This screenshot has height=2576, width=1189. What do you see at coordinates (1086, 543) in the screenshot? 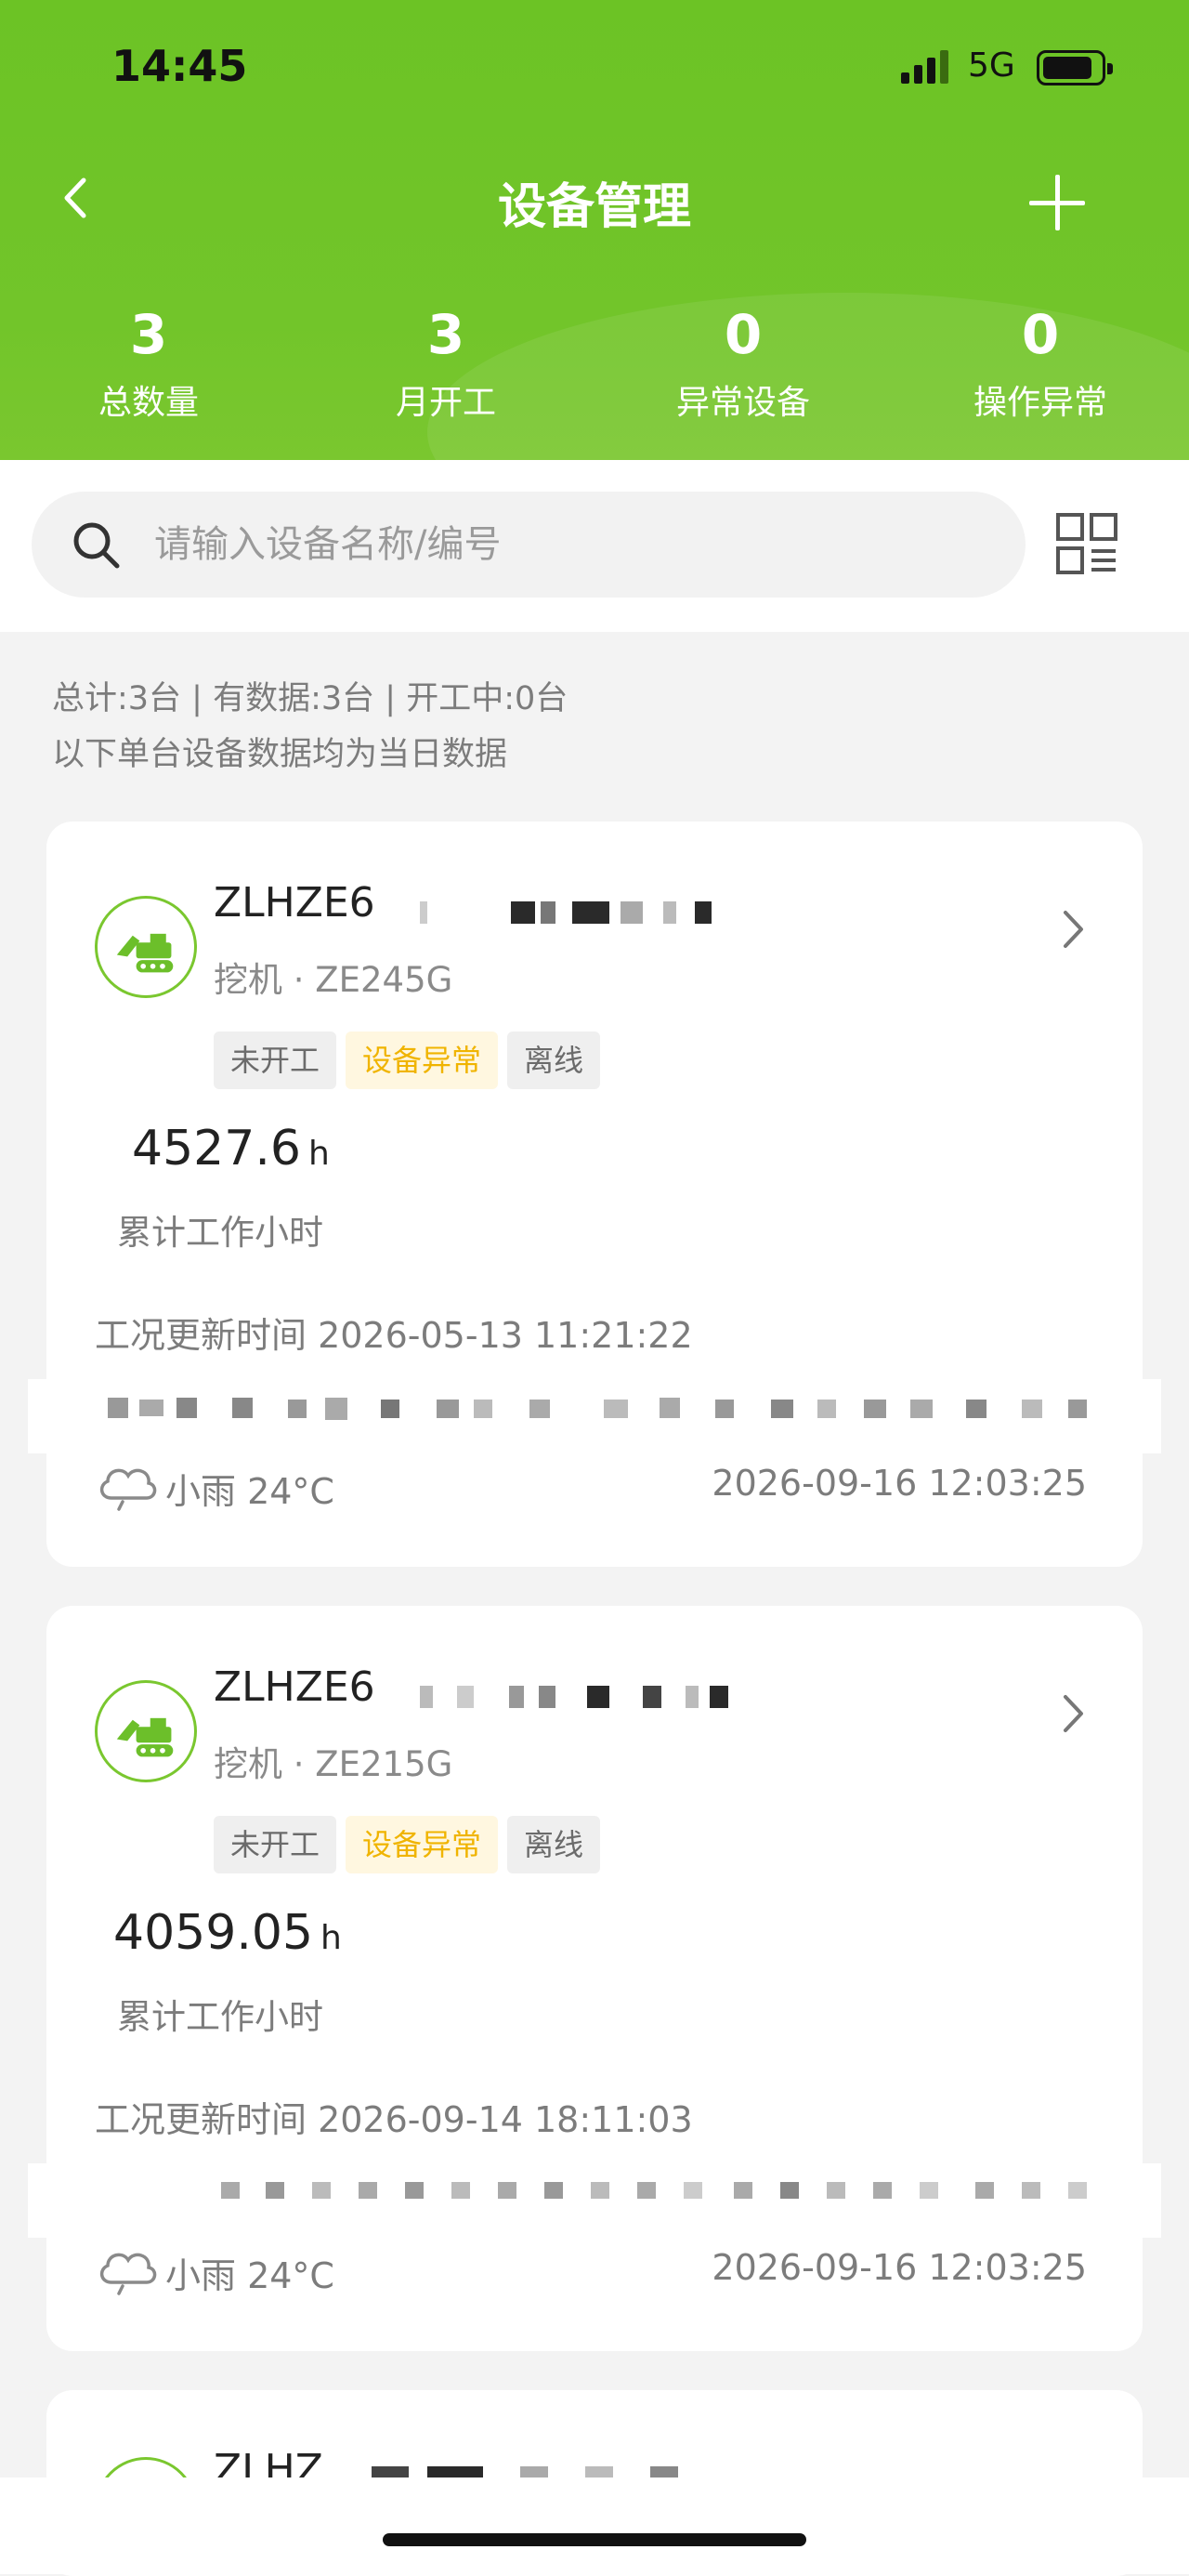
I see `grid-view-icon` at bounding box center [1086, 543].